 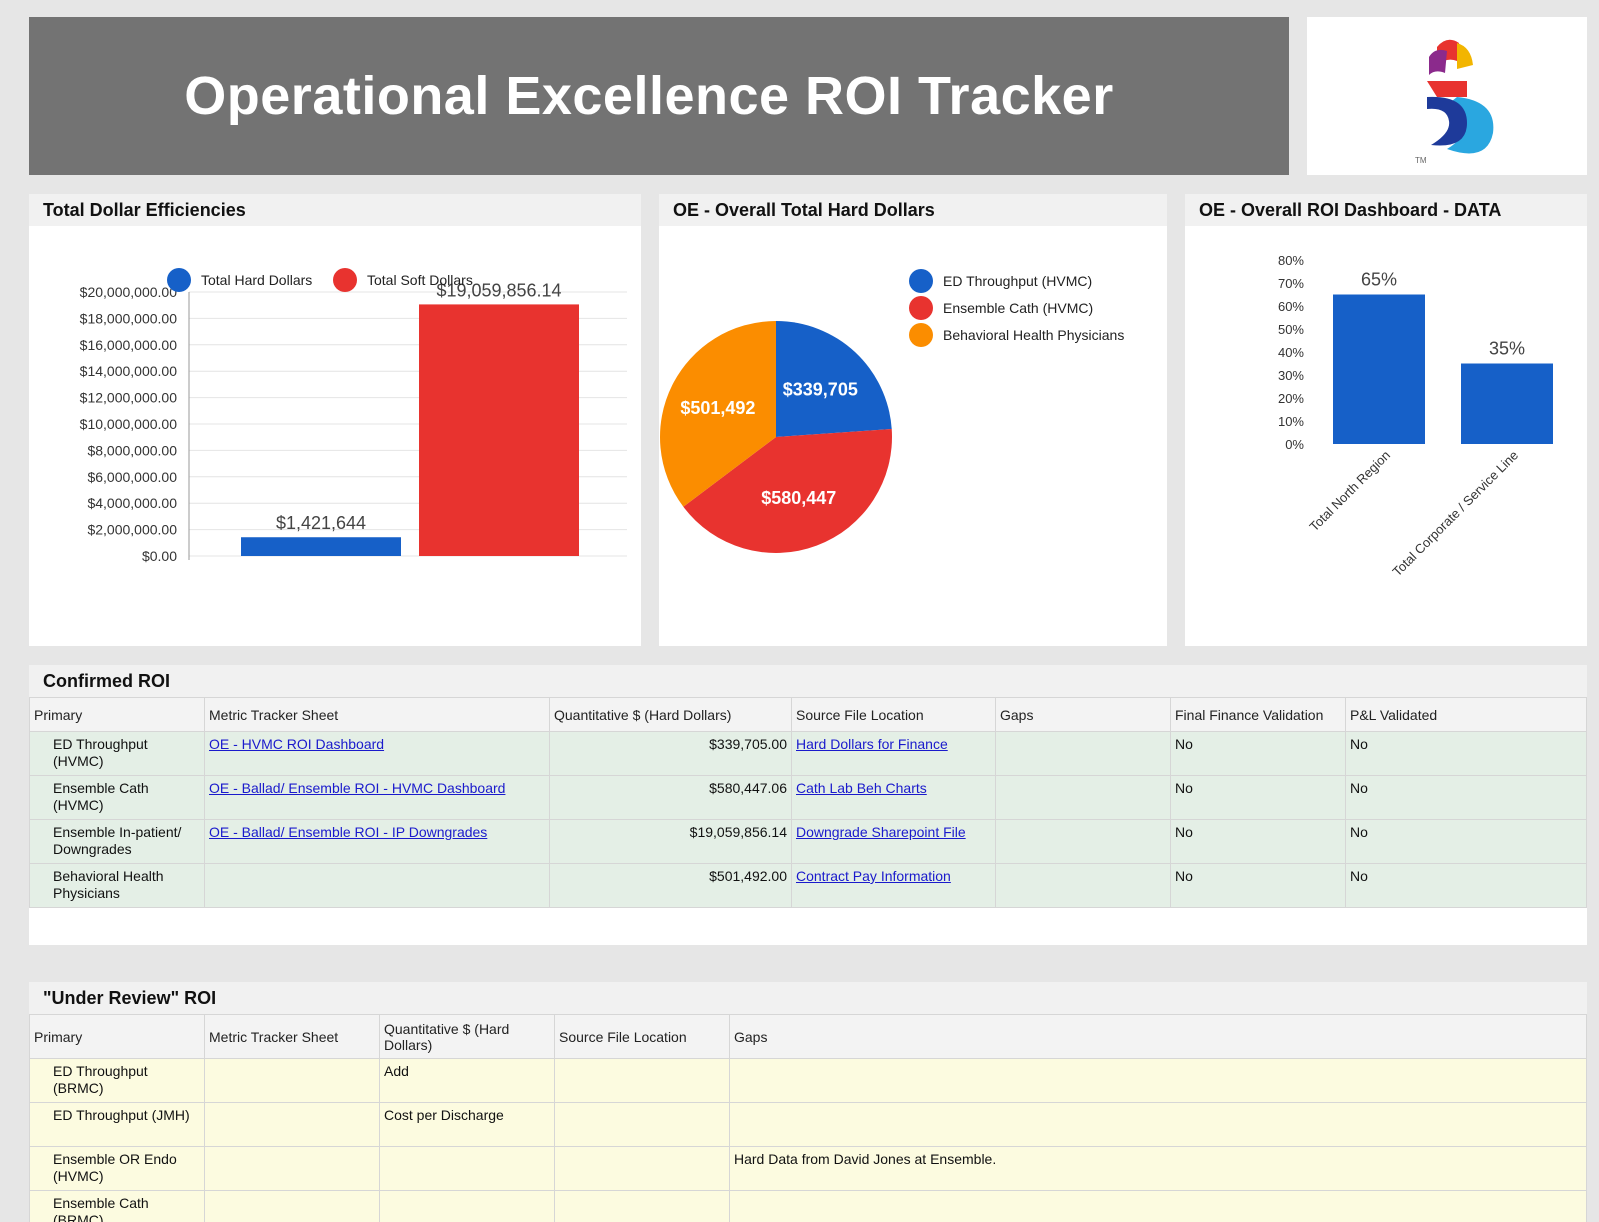 What do you see at coordinates (1033, 335) in the screenshot?
I see `legend-label: Behavioral Health Physicians` at bounding box center [1033, 335].